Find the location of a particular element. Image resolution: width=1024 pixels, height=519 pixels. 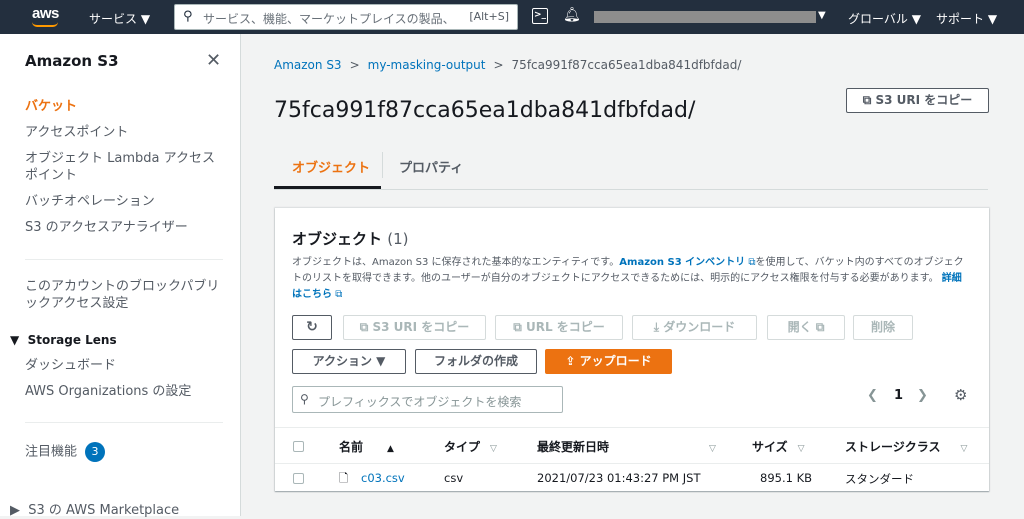

sidebar-item-dashboard: ダッシュボード is located at coordinates (122, 365).